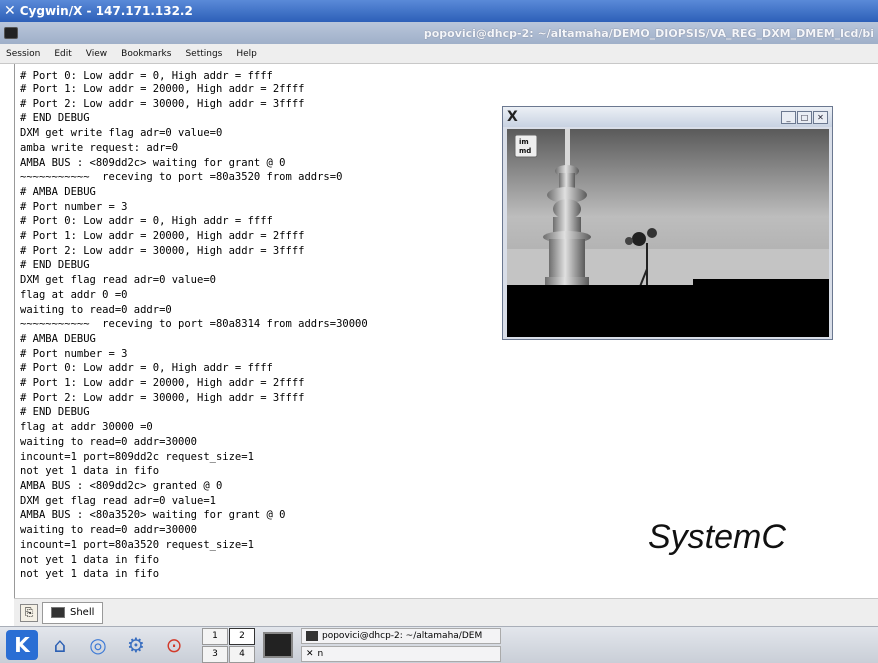 This screenshot has height=663, width=878. I want to click on window-title-bar: ✕ Cygwin/X - 147.171.132.2, so click(439, 11).